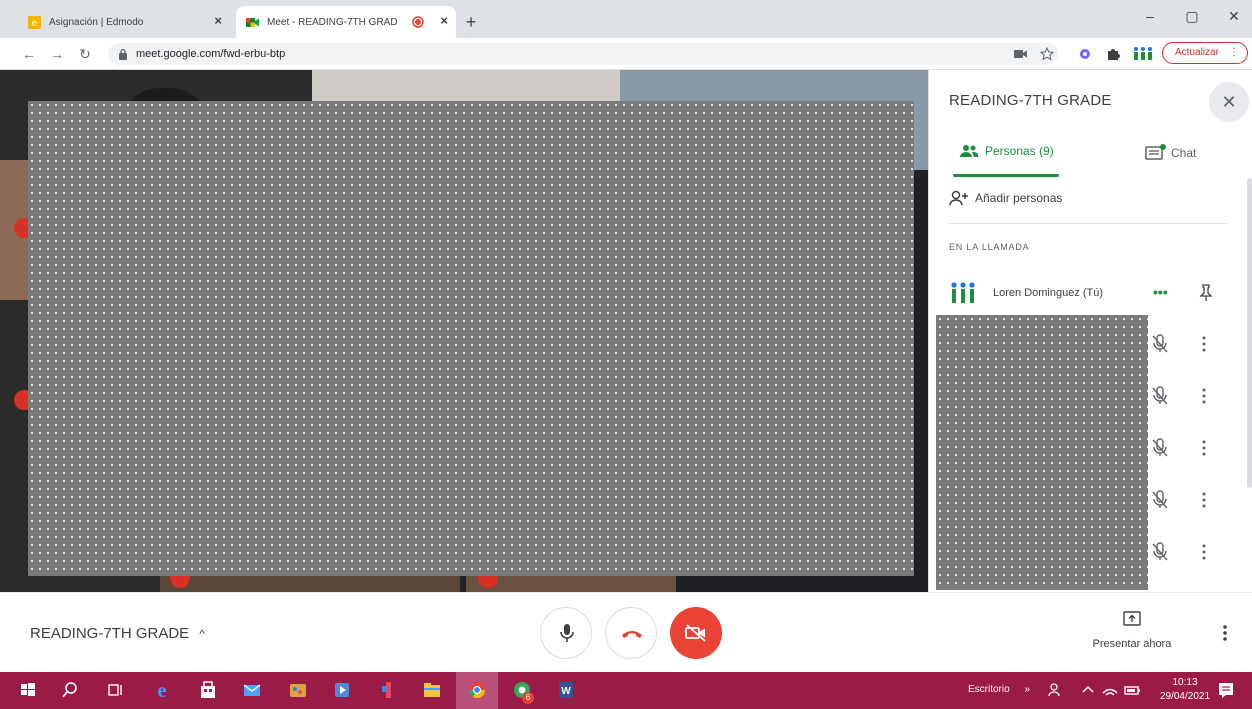  I want to click on update-button: Actualizar ⋮, so click(1205, 53).